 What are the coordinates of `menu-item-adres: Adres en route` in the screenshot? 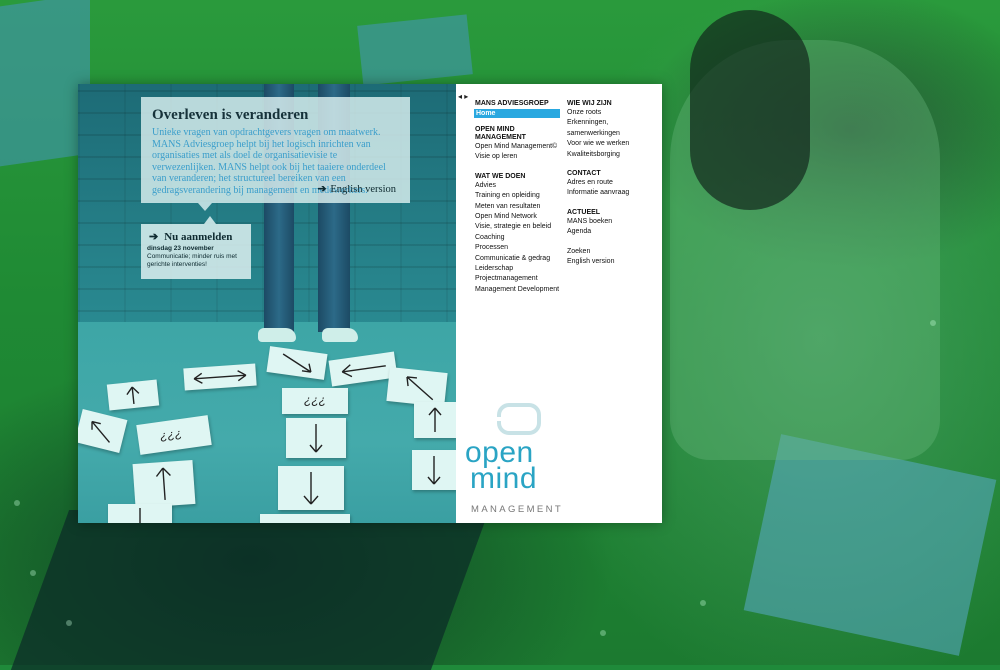 It's located at (612, 183).